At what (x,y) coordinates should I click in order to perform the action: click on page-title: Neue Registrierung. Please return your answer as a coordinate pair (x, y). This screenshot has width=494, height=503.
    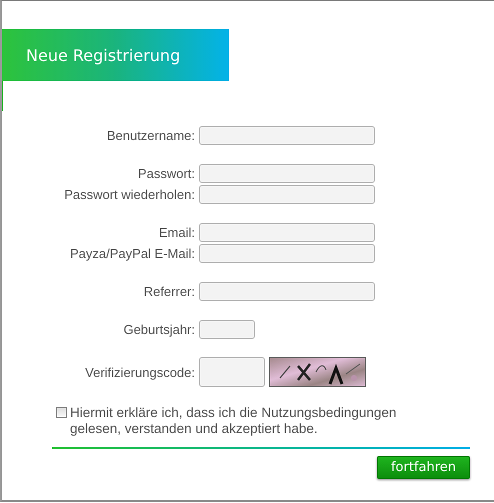
    Looking at the image, I should click on (115, 55).